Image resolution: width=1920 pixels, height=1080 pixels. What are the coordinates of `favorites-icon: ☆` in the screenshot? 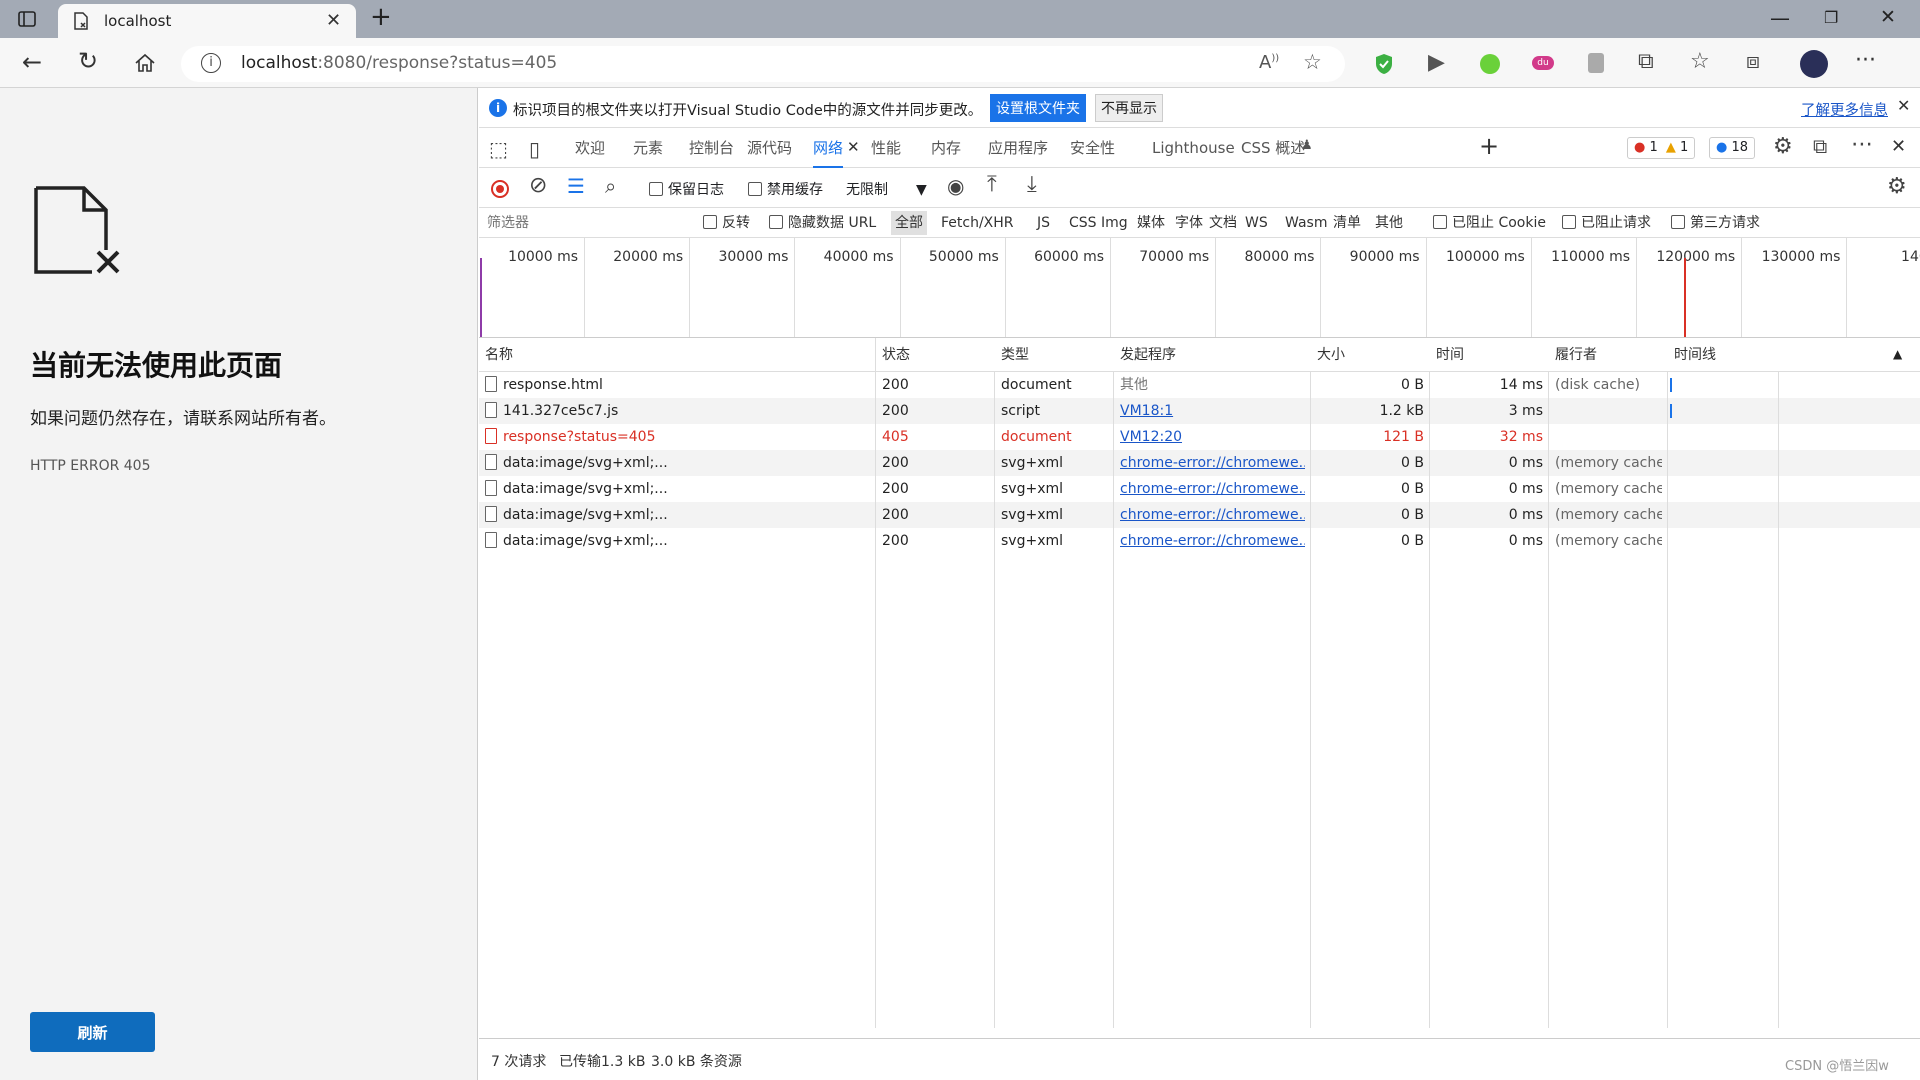 It's located at (1700, 61).